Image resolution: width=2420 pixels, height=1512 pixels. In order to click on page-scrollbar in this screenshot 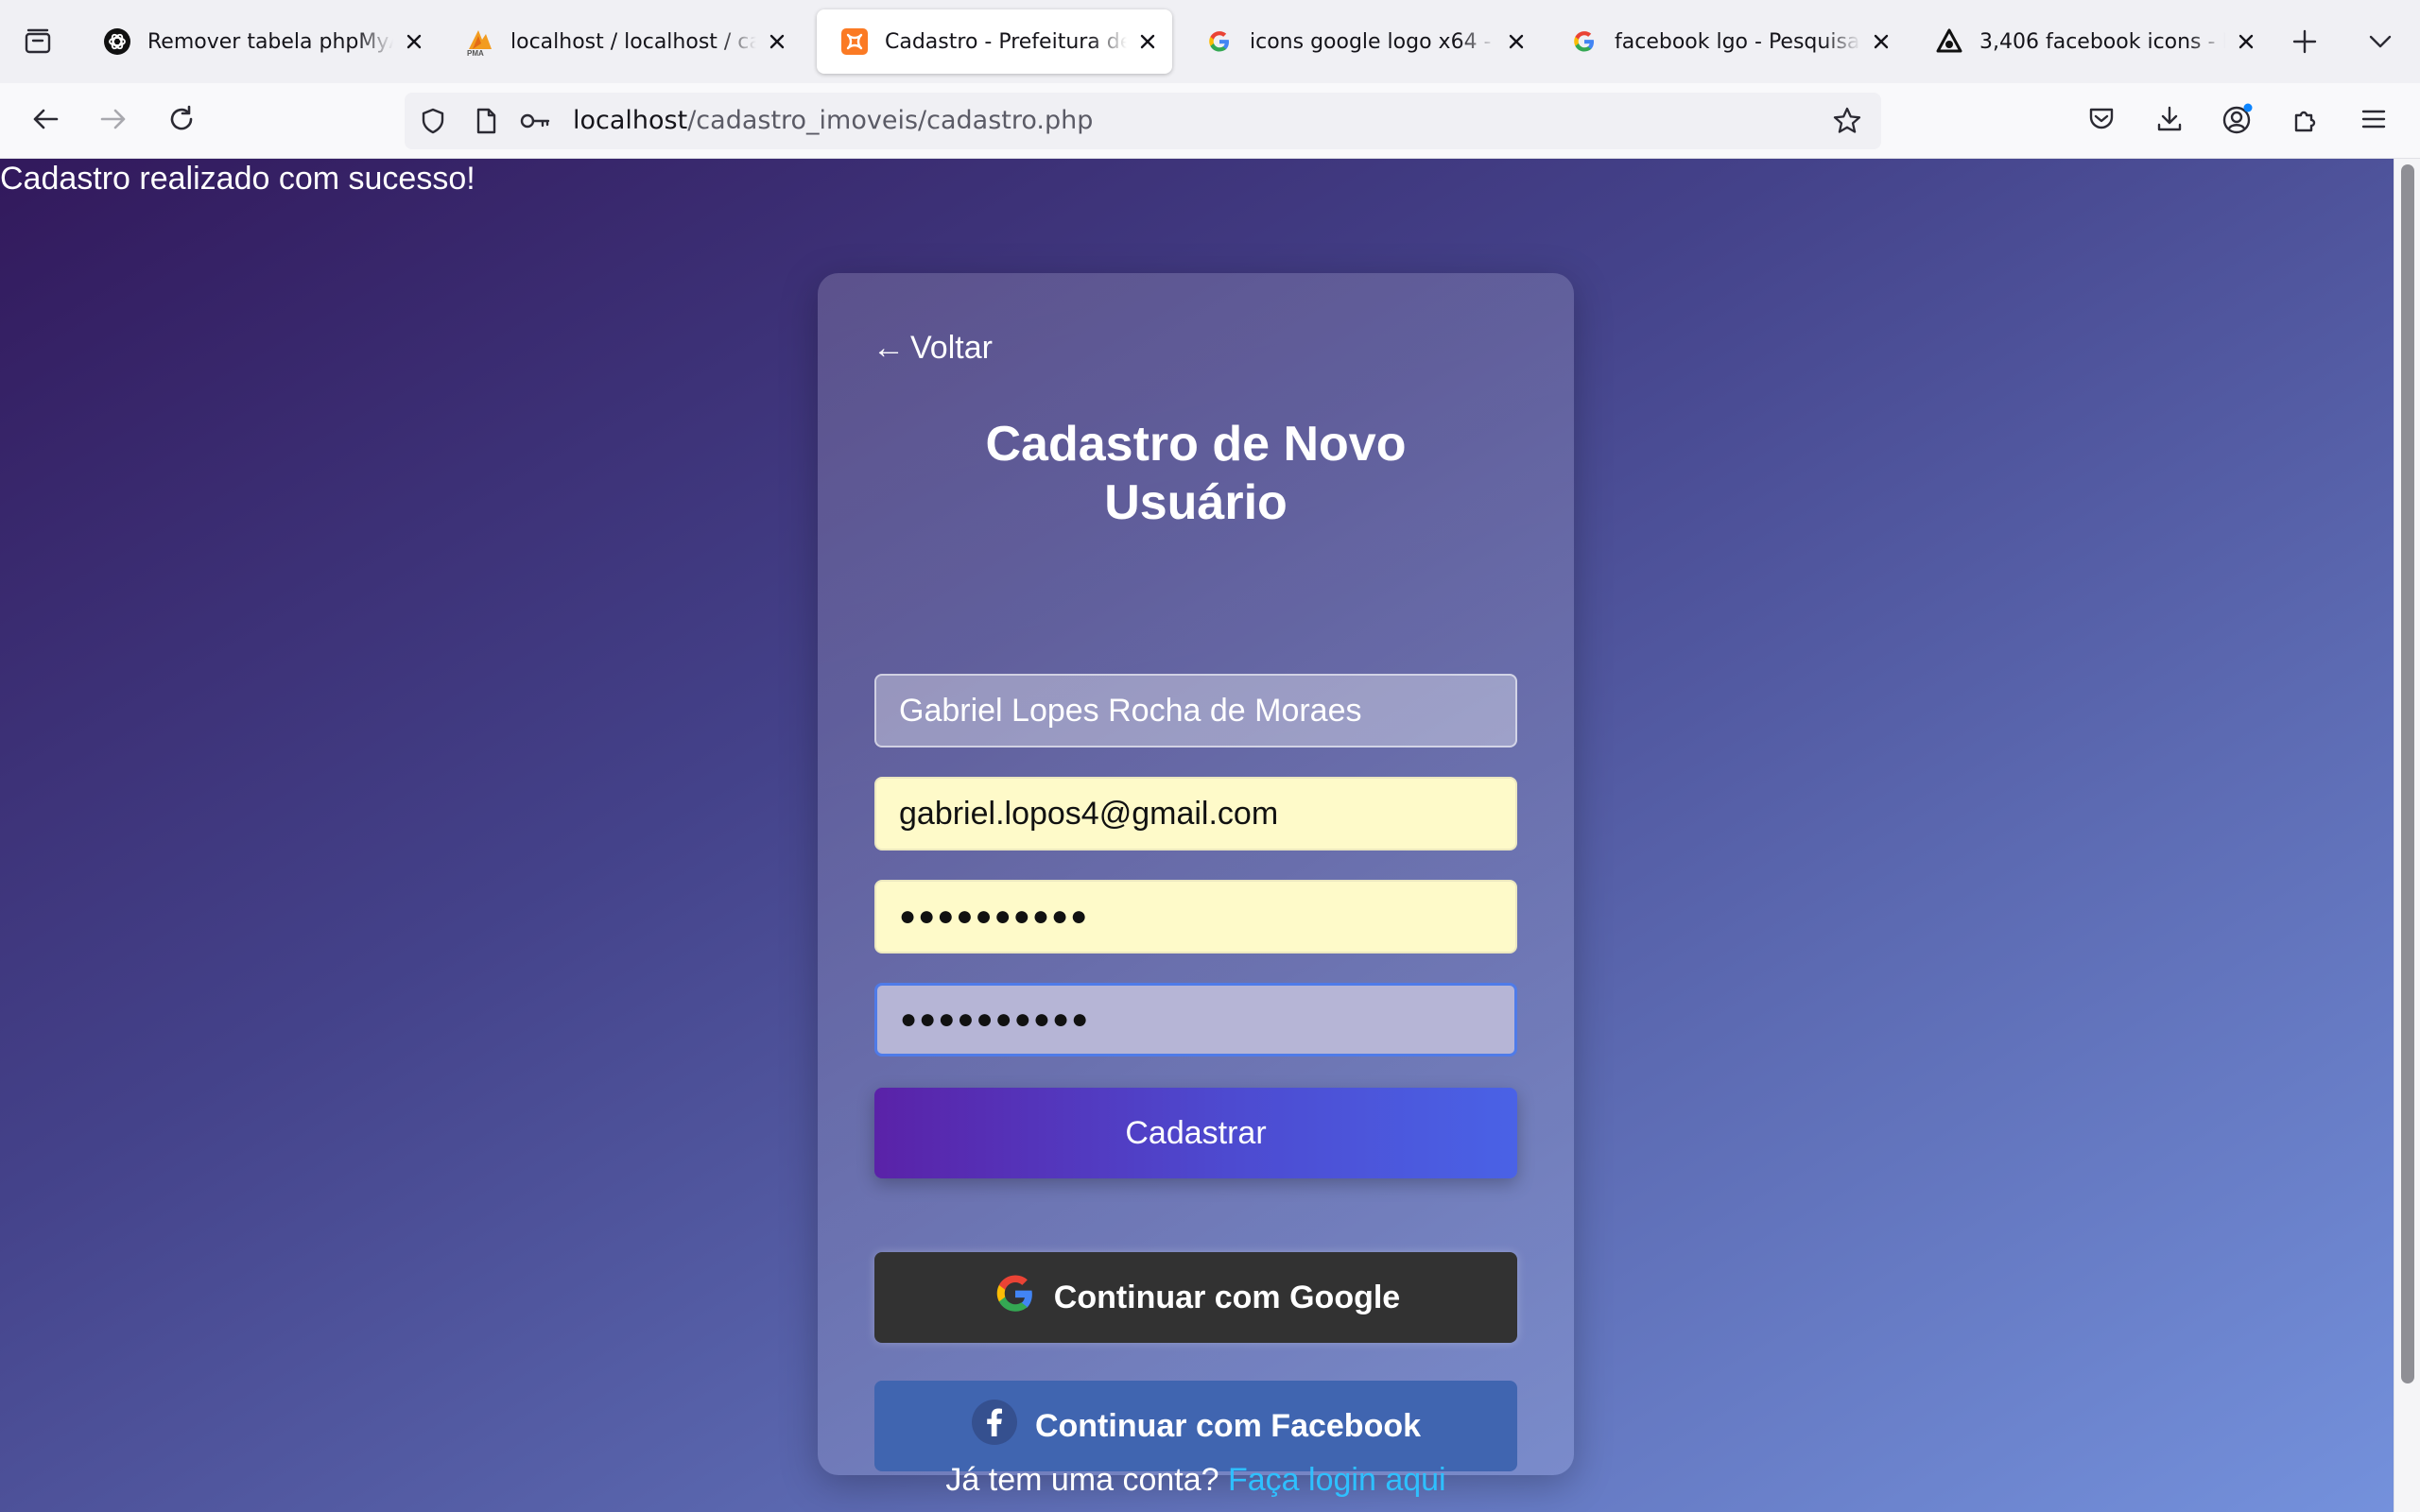, I will do `click(2407, 835)`.